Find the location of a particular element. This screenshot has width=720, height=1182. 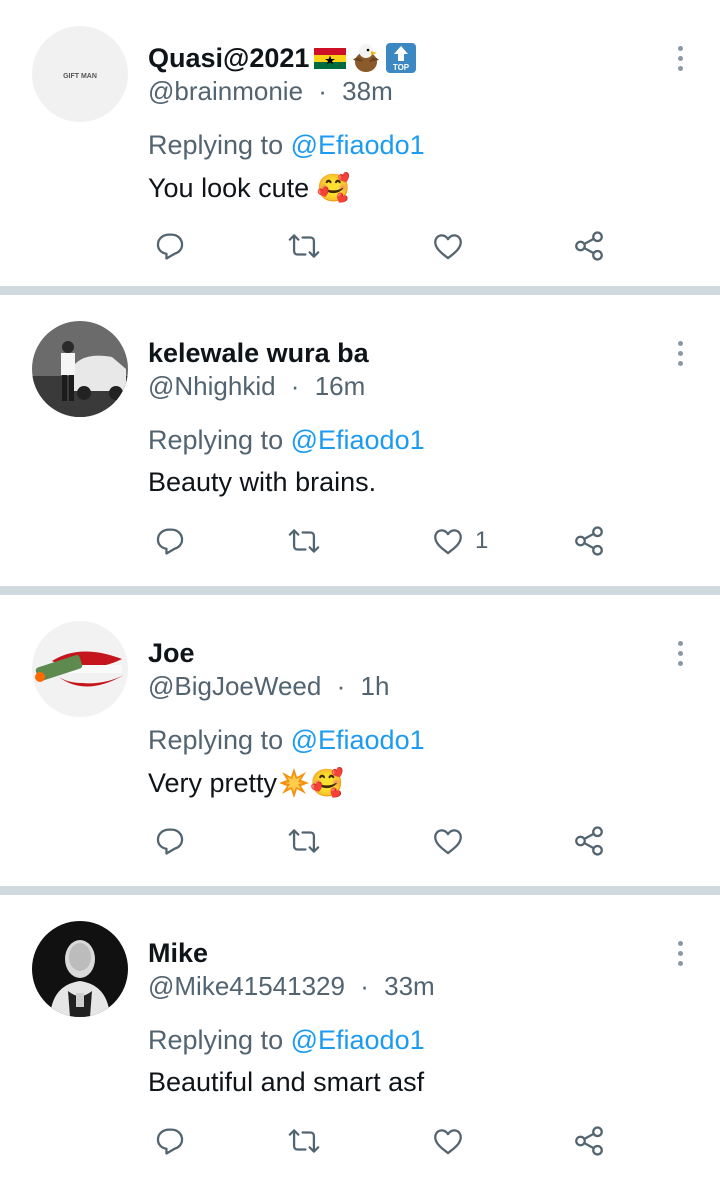

display-name: Mike is located at coordinates (178, 953).